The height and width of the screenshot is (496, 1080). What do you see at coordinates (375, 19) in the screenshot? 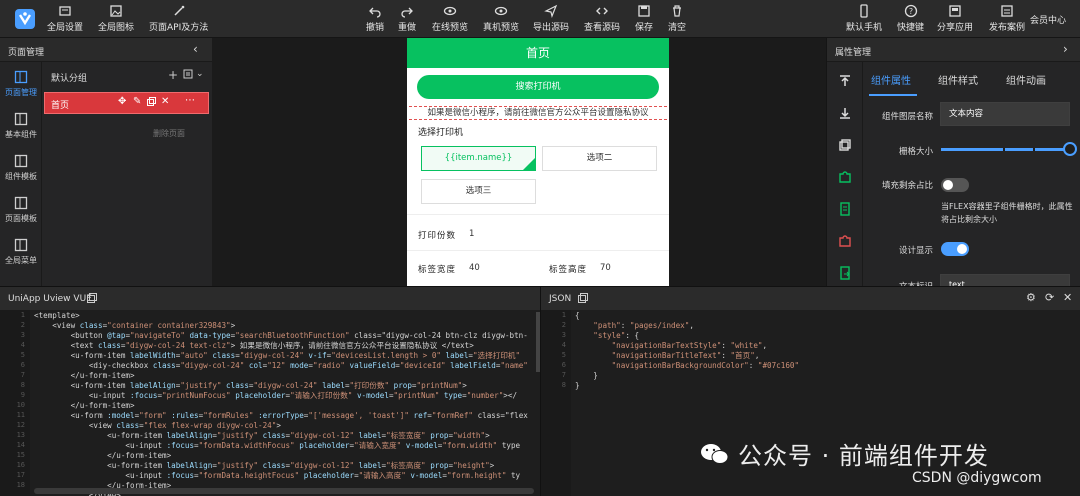
I see `toolbar-btn-center-0: 撤销` at bounding box center [375, 19].